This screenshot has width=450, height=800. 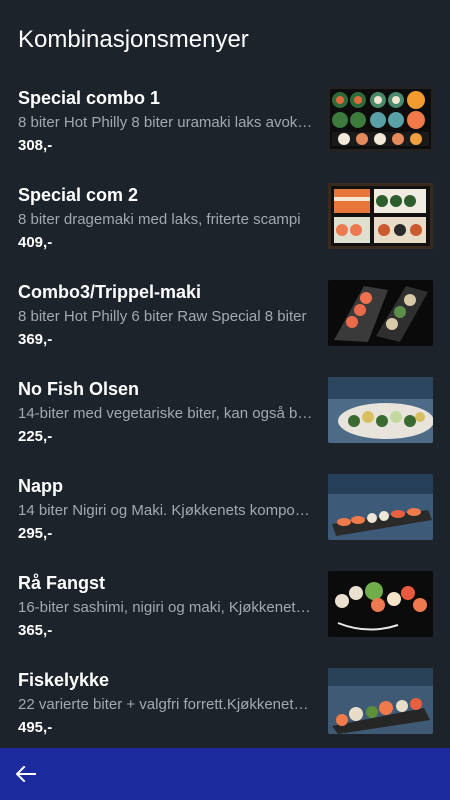 I want to click on item-name: Combo3/Trippel-maki, so click(x=110, y=292).